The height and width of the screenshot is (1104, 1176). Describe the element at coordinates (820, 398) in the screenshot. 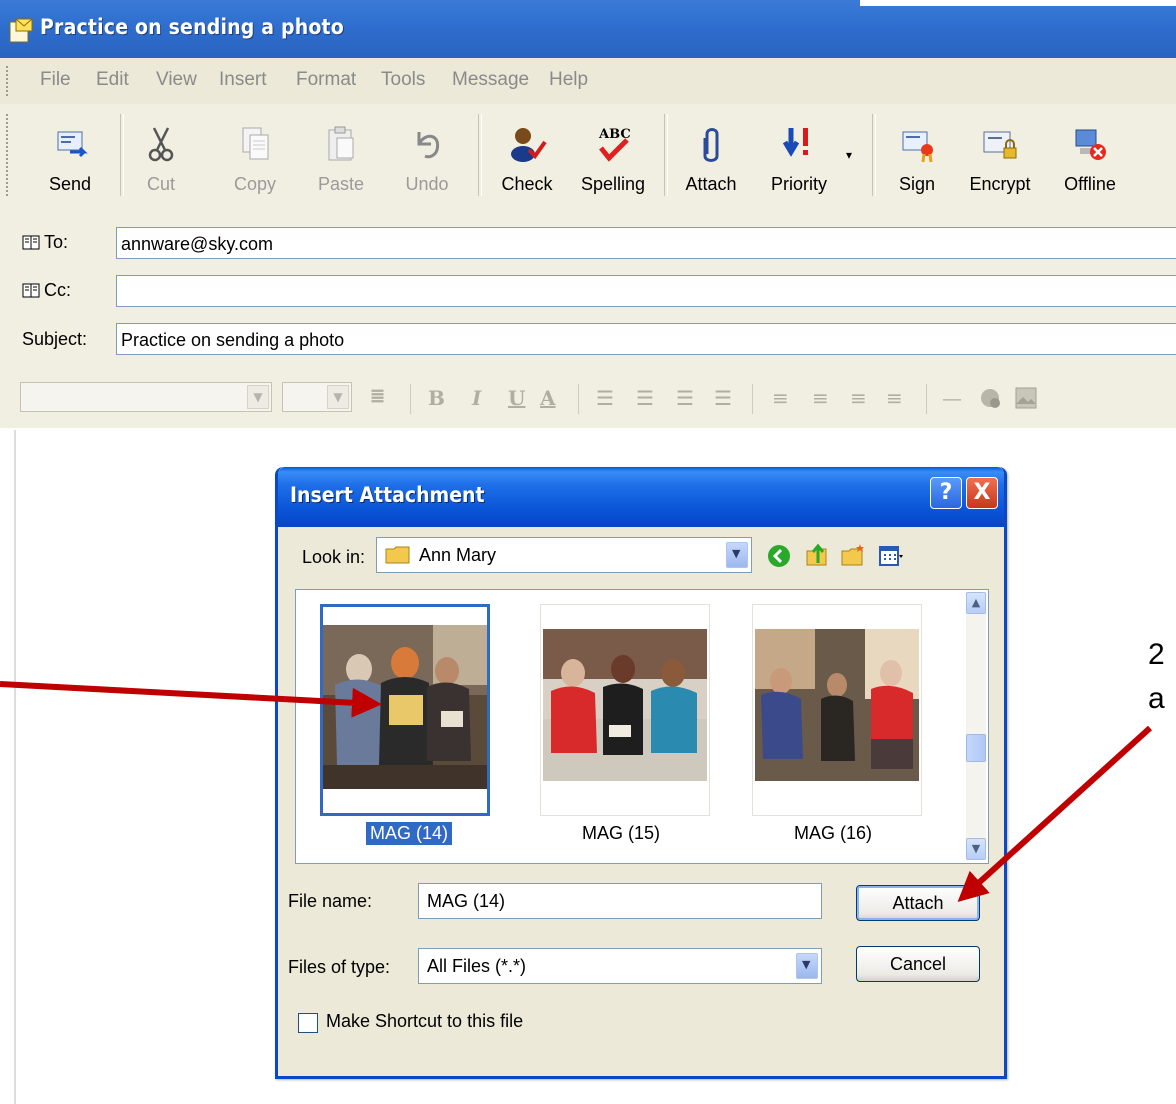

I see `align-center-icon: ≡` at that location.